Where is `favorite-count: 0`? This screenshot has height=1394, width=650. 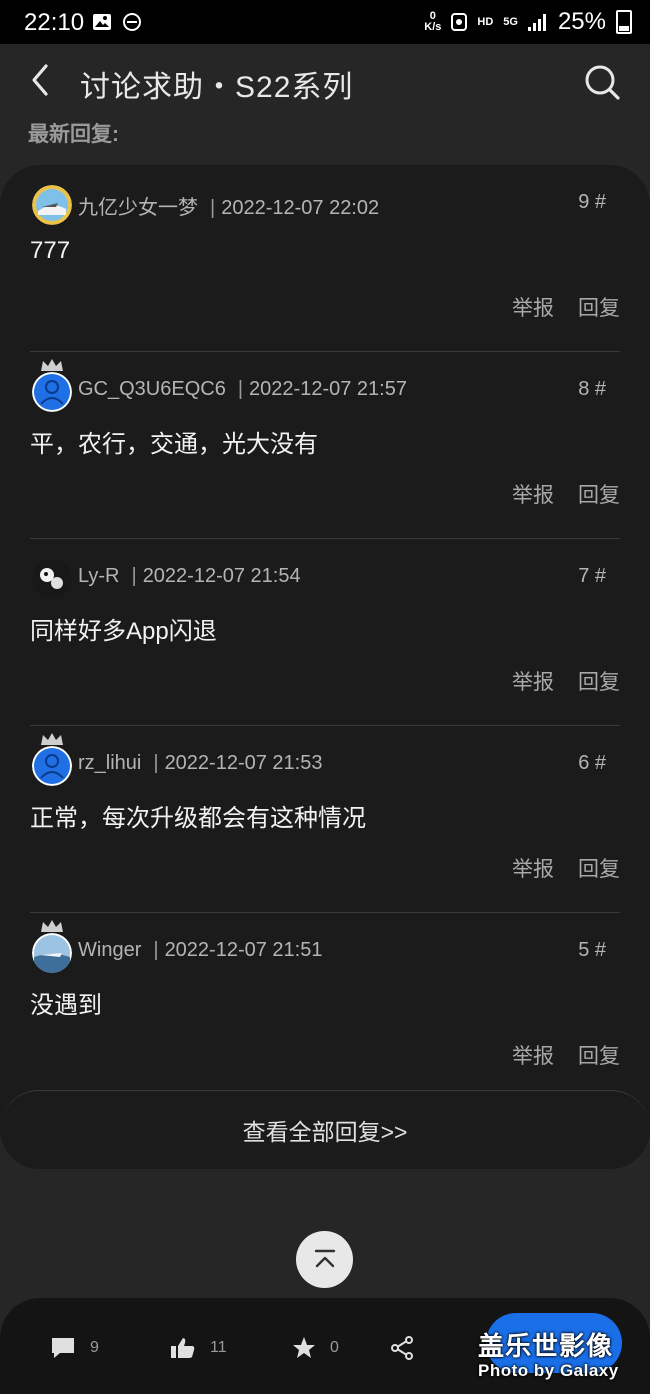 favorite-count: 0 is located at coordinates (334, 1347).